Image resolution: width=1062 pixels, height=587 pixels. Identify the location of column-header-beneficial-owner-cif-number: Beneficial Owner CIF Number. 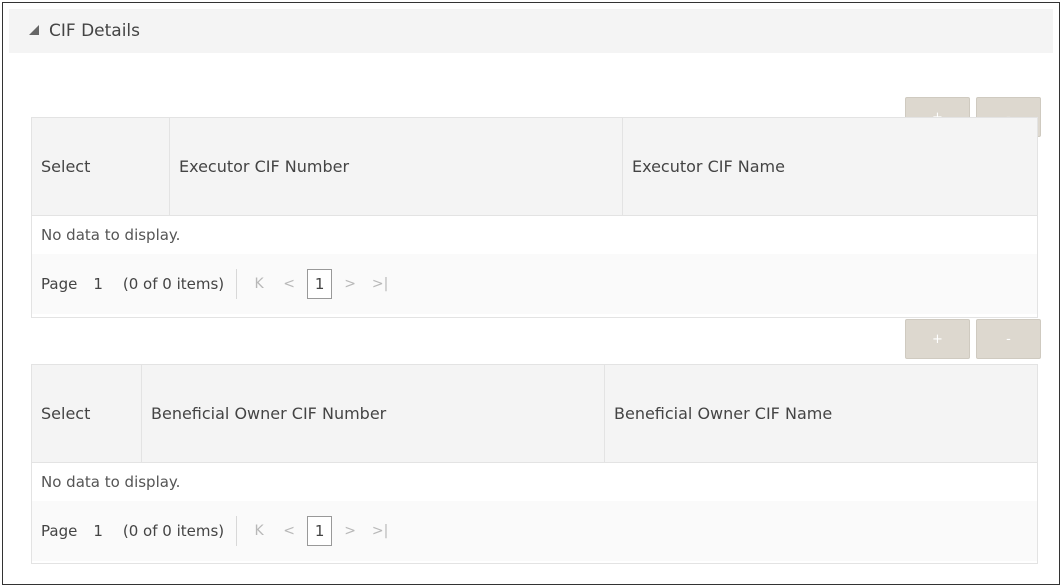
(373, 413).